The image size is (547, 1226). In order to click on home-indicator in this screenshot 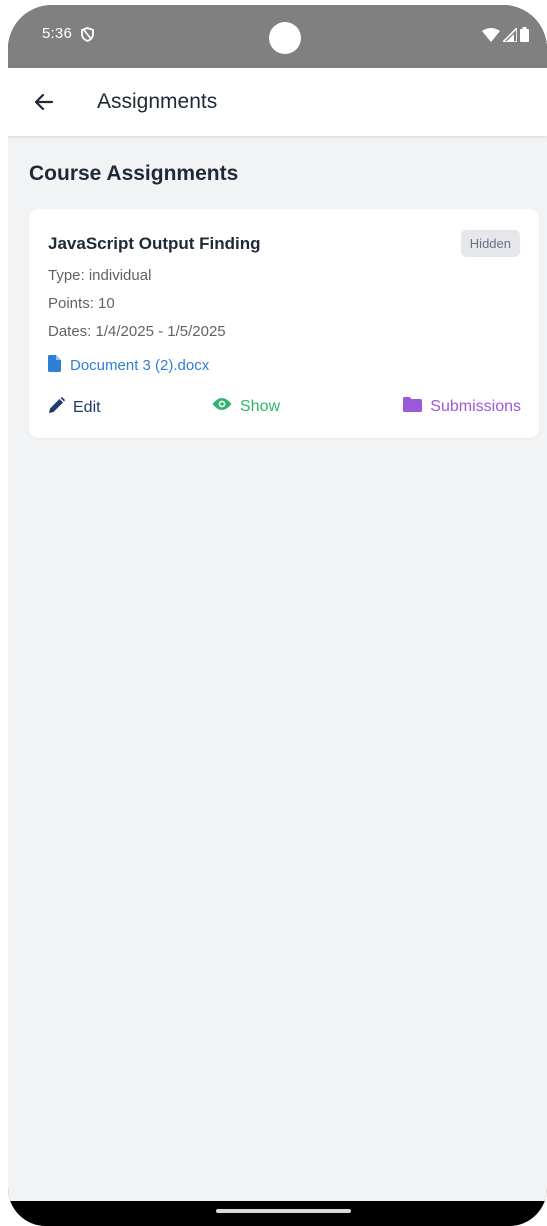, I will do `click(283, 1211)`.